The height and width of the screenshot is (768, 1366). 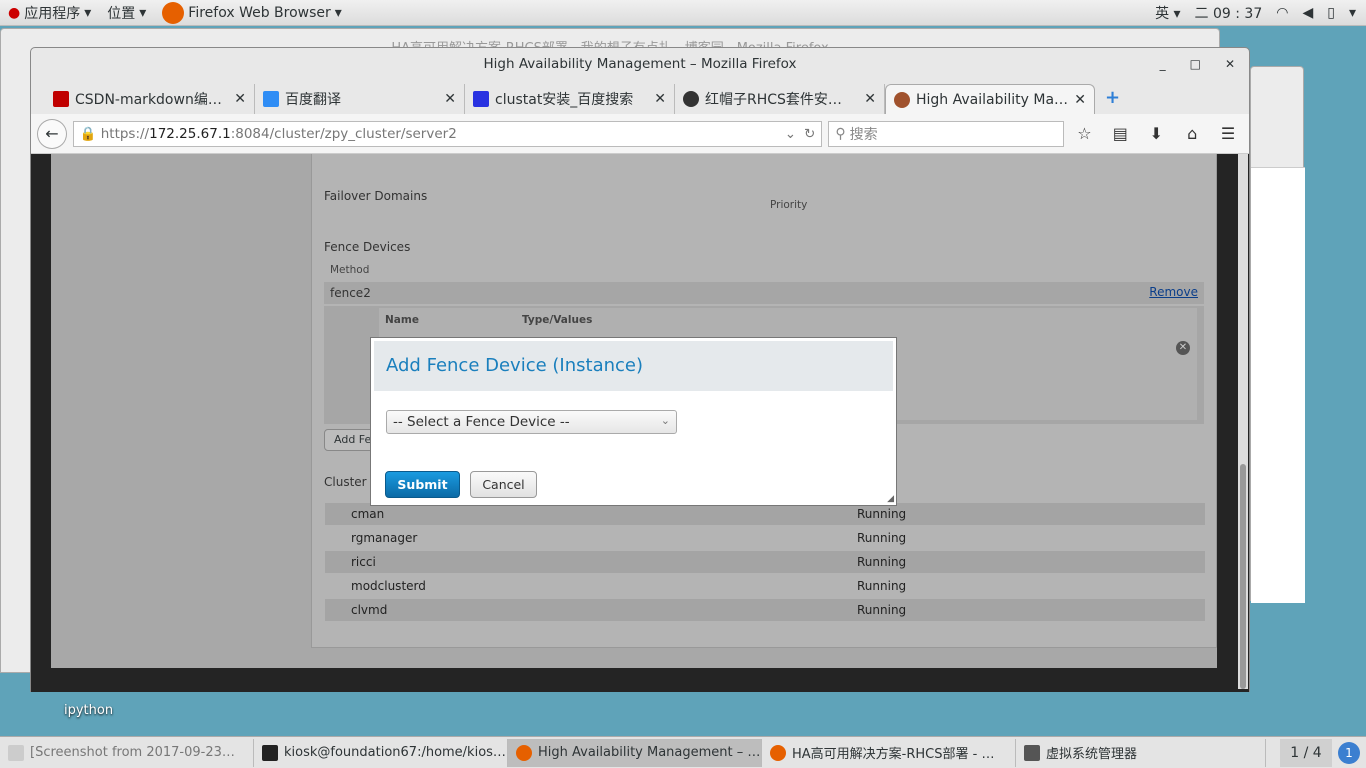 I want to click on tab-csdn: CSDN-markdown编… ✕, so click(x=150, y=99).